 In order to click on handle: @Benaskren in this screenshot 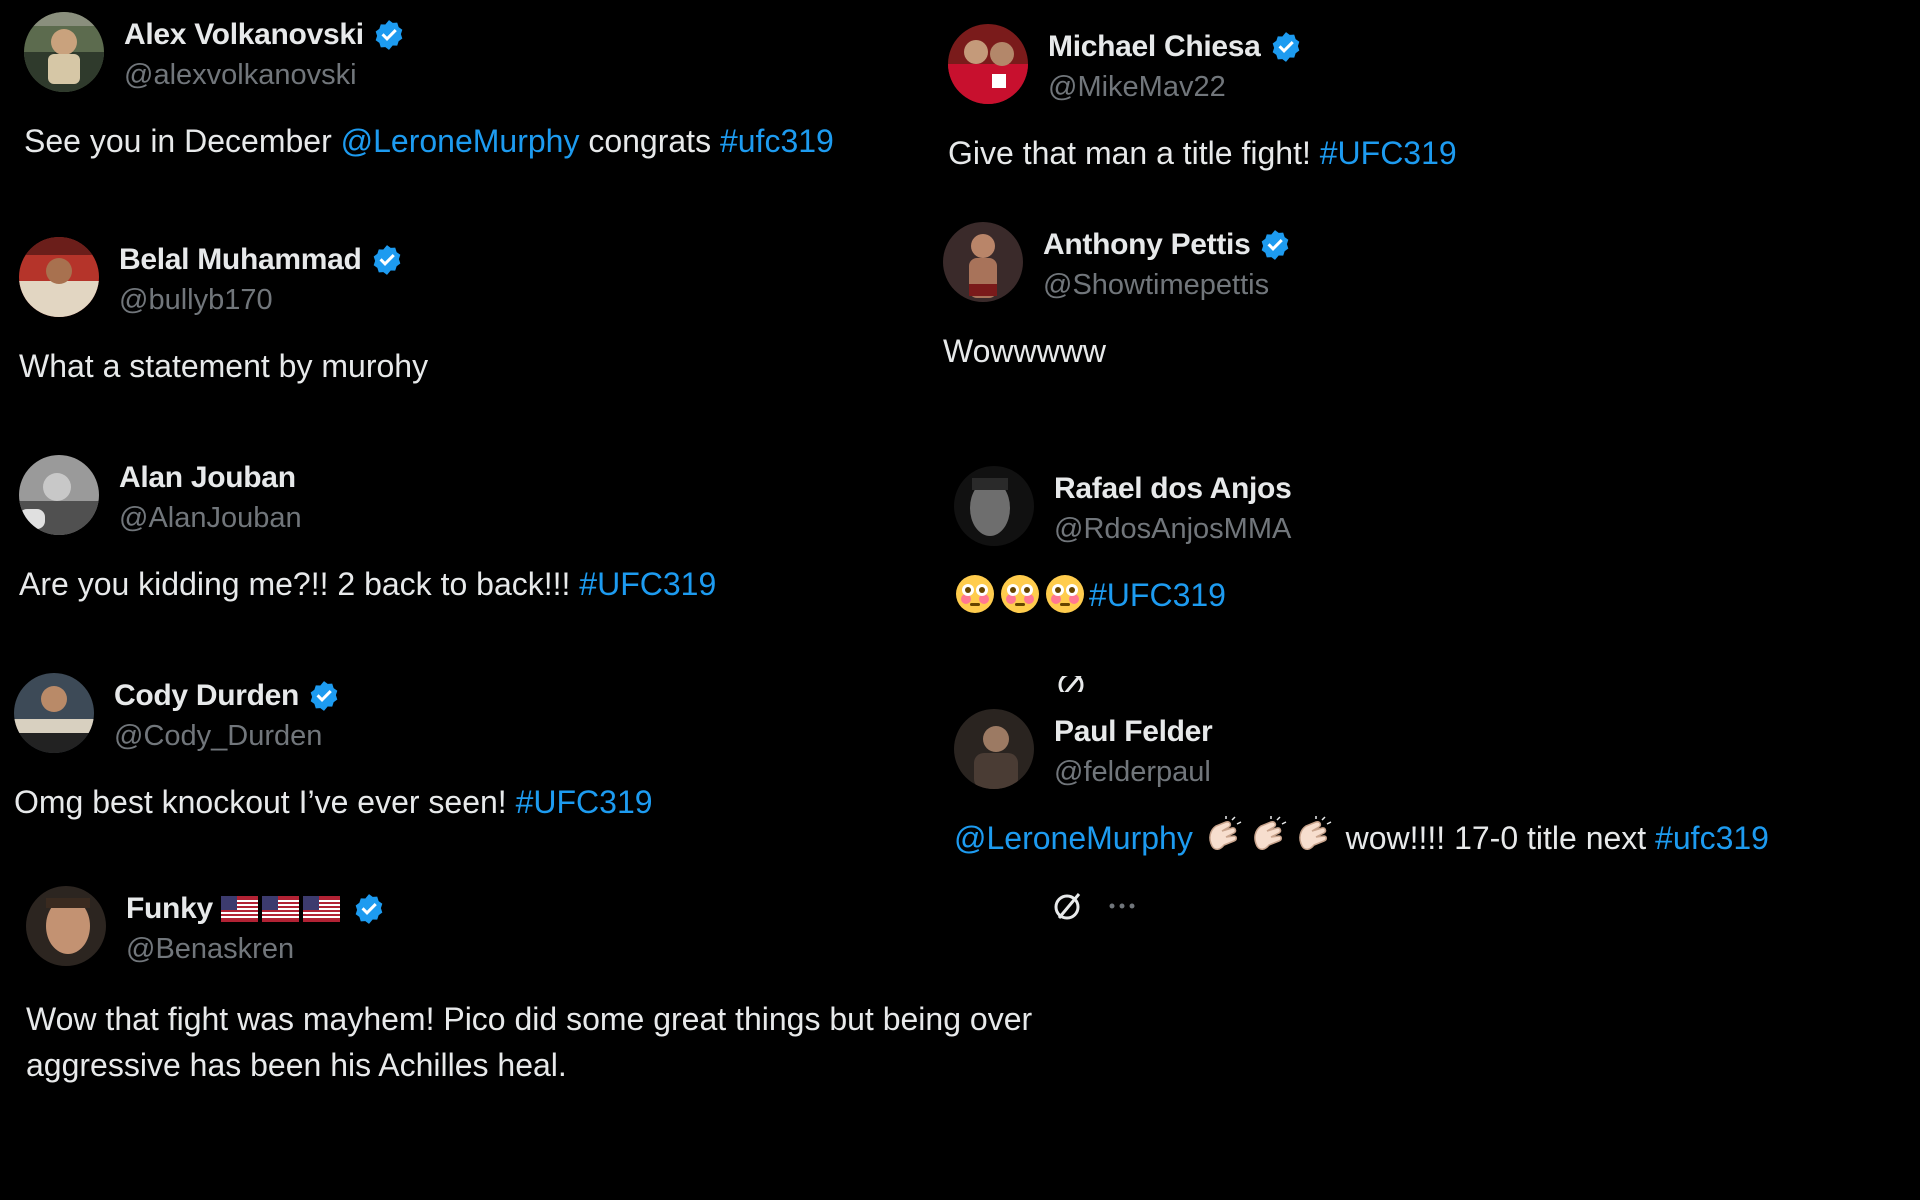, I will do `click(256, 949)`.